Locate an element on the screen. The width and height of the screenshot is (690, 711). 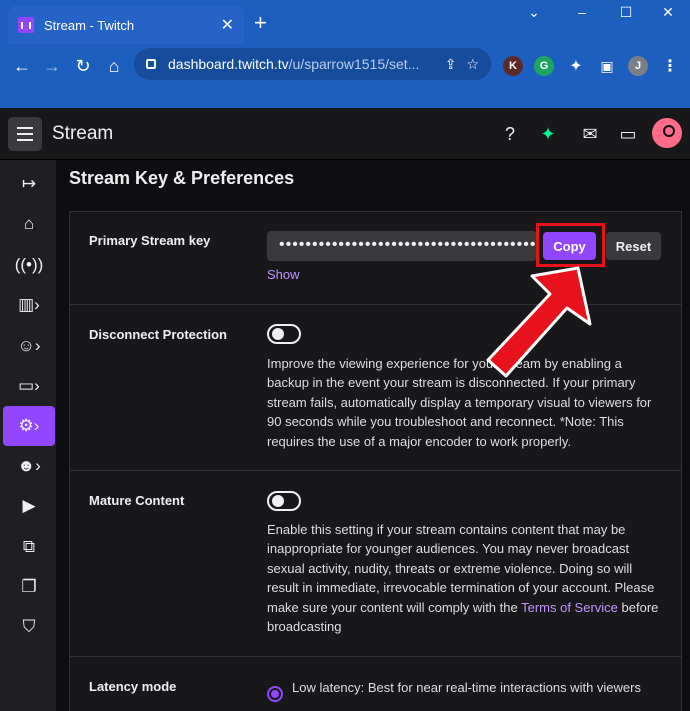
safety-shield-icon: ⛉ is located at coordinates (29, 627).